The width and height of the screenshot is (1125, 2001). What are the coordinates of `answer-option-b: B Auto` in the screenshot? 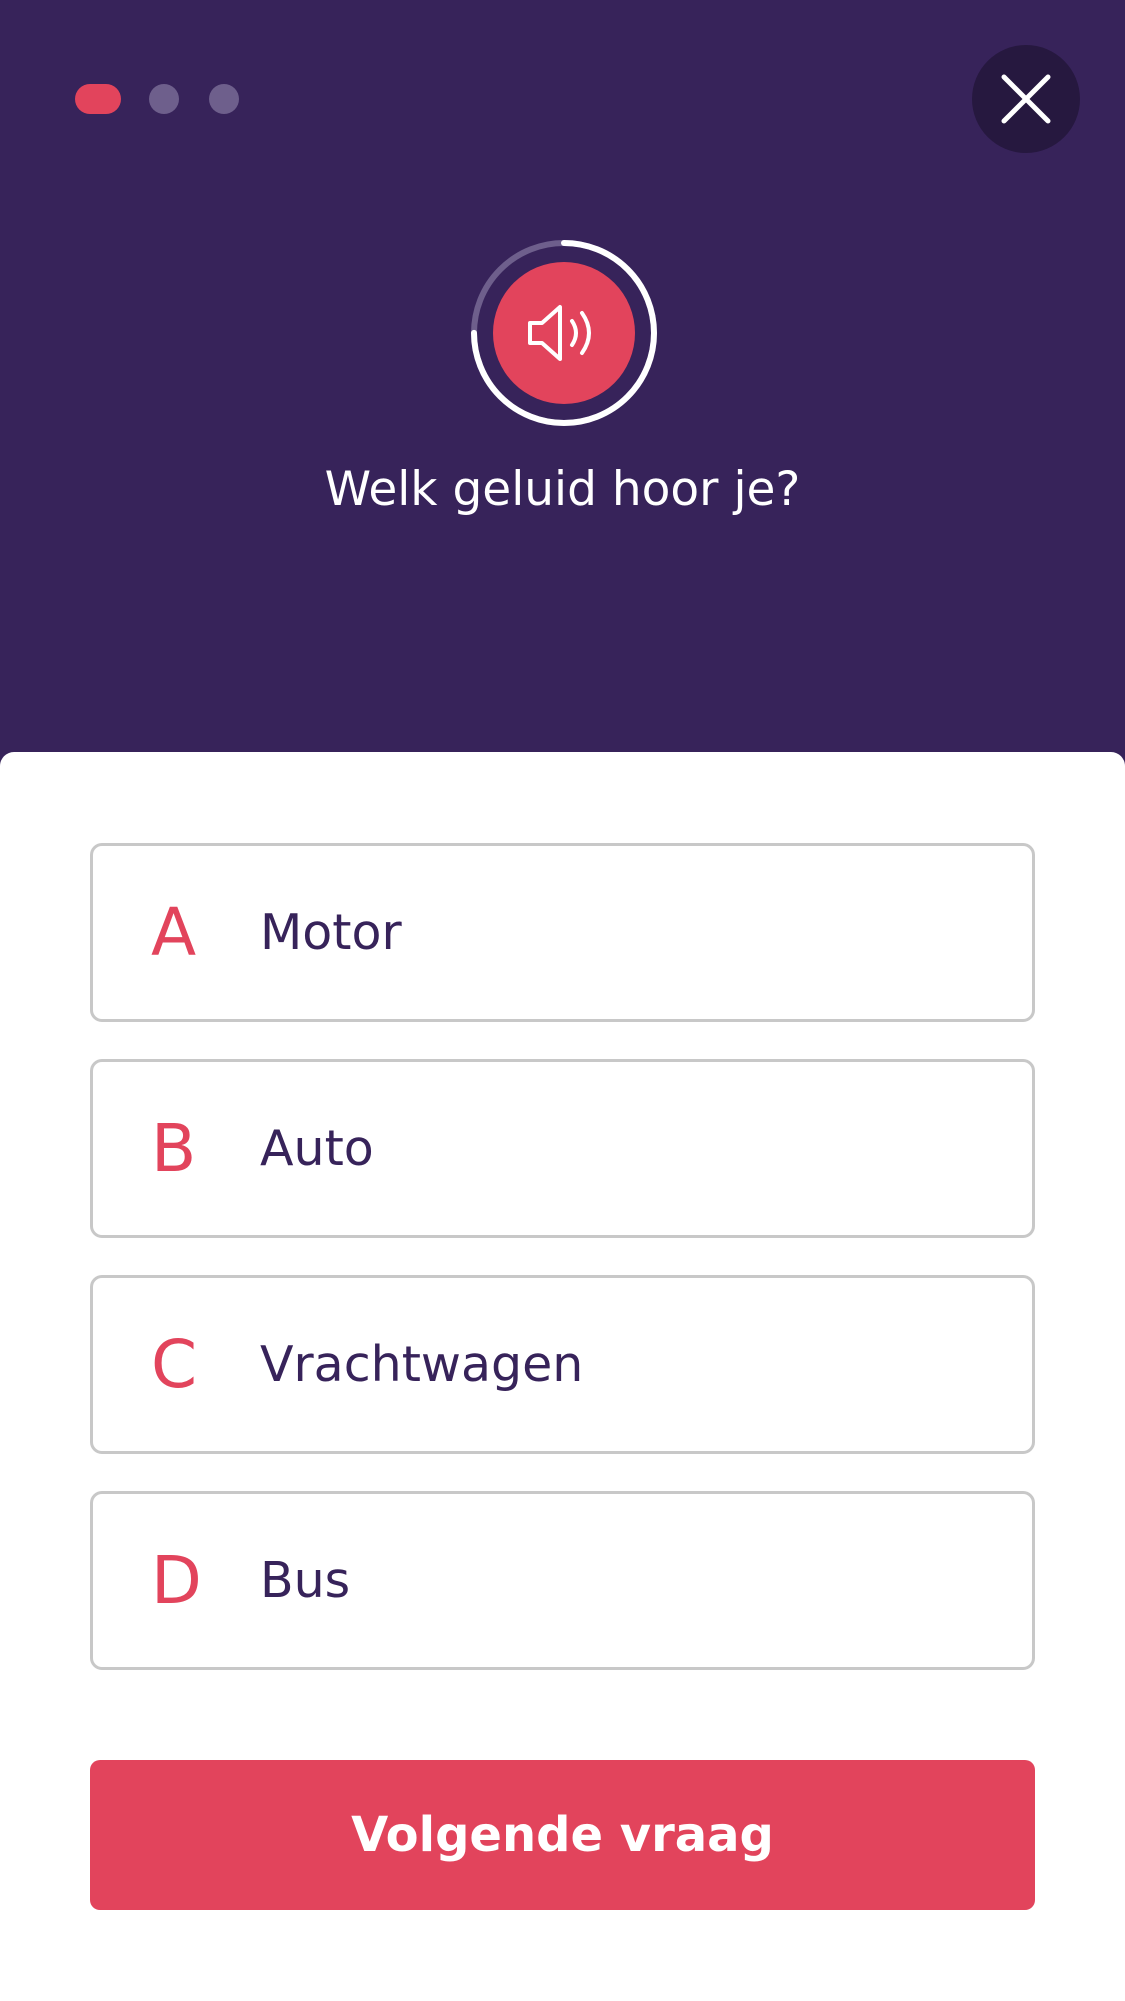 It's located at (562, 1148).